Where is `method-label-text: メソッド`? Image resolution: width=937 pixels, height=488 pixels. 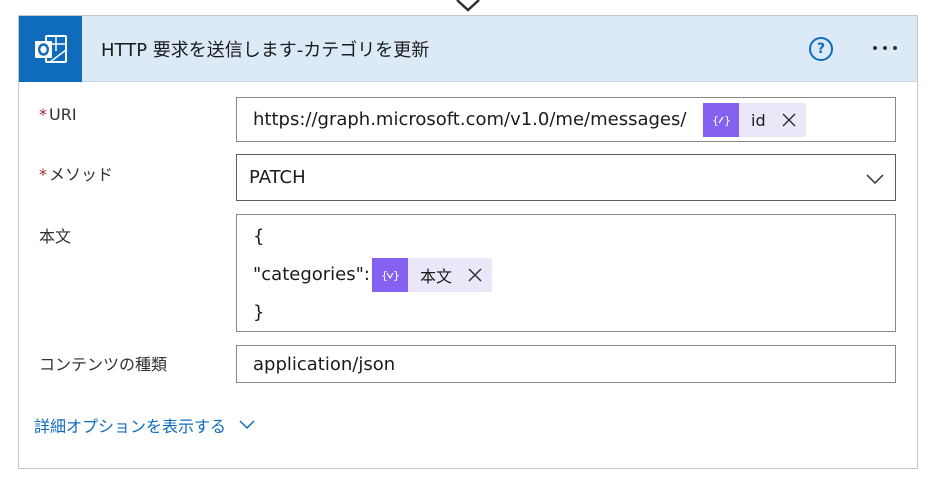
method-label-text: メソッド is located at coordinates (81, 174).